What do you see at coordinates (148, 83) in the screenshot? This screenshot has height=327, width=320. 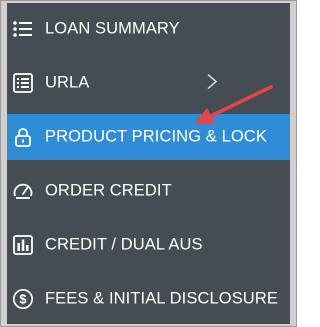 I see `menu-item-urla: URLA` at bounding box center [148, 83].